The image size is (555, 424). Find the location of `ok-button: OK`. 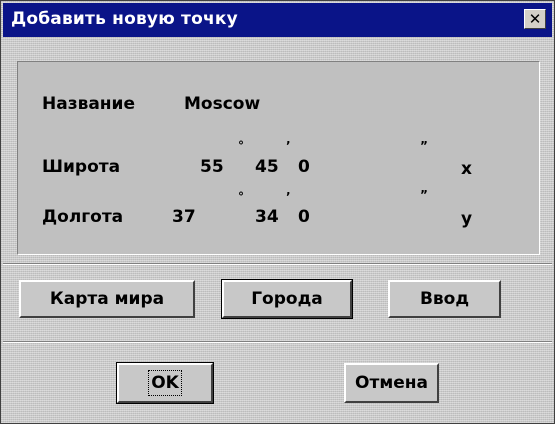

ok-button: OK is located at coordinates (165, 383).